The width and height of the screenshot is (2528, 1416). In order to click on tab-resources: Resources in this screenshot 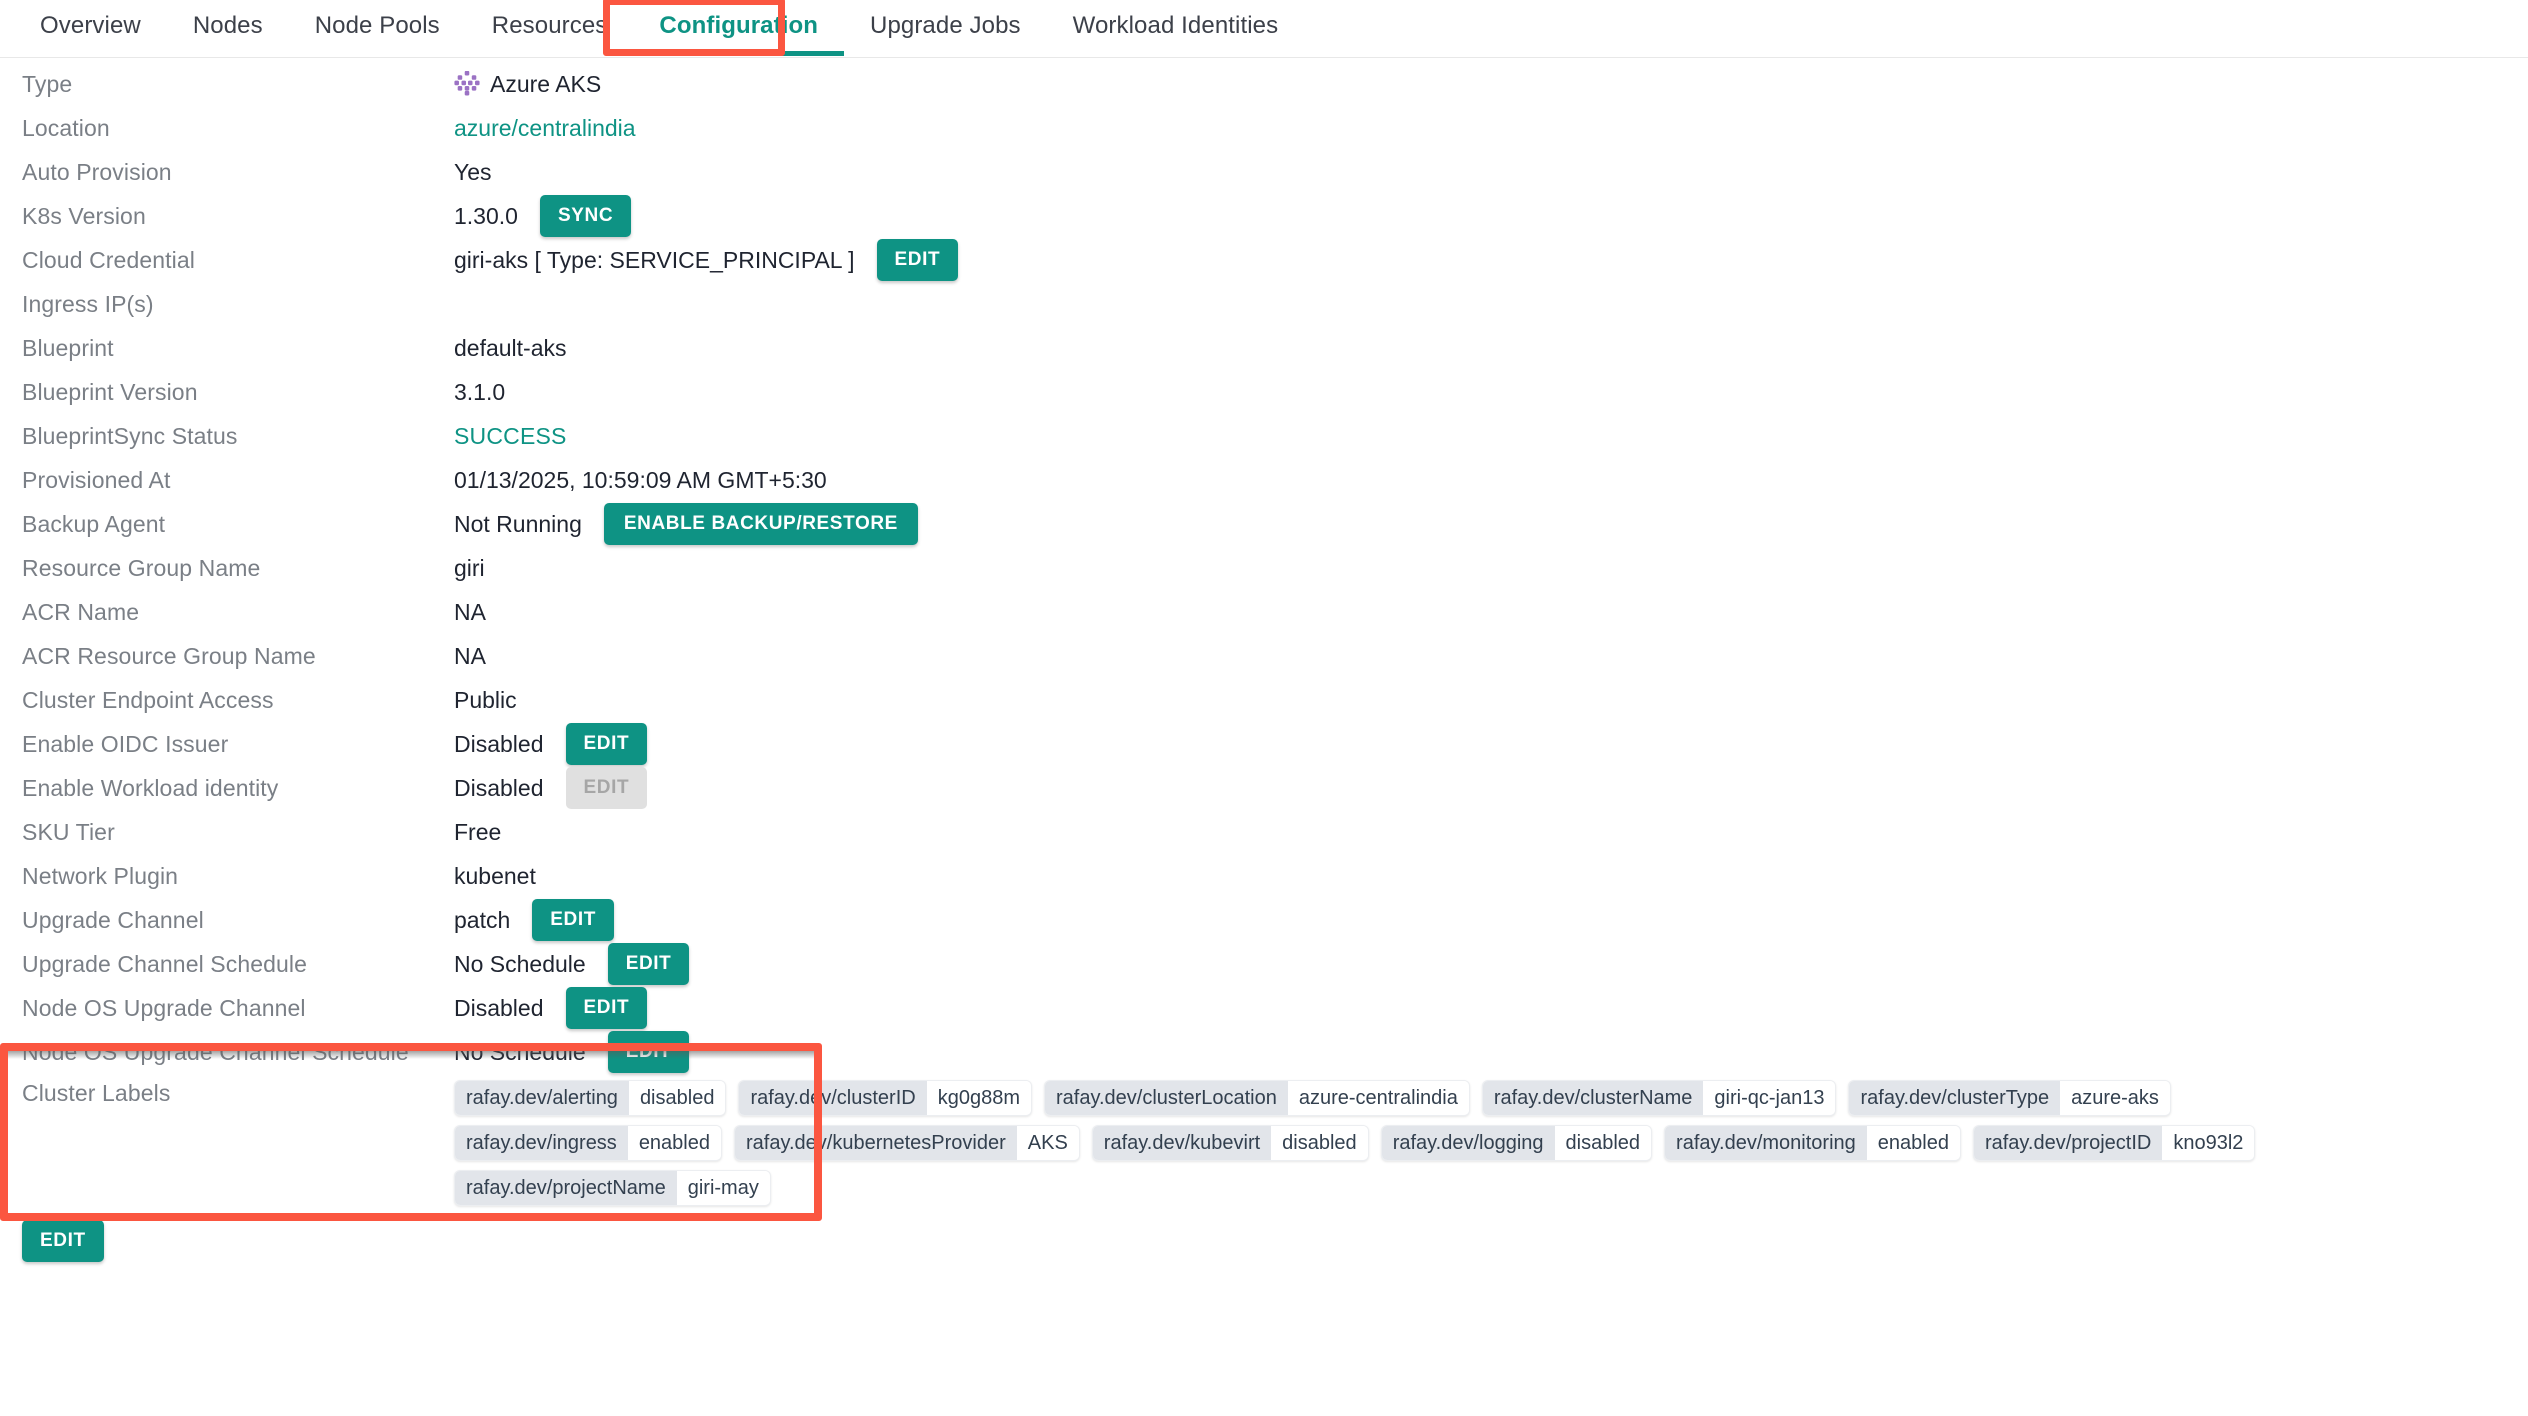, I will do `click(550, 28)`.